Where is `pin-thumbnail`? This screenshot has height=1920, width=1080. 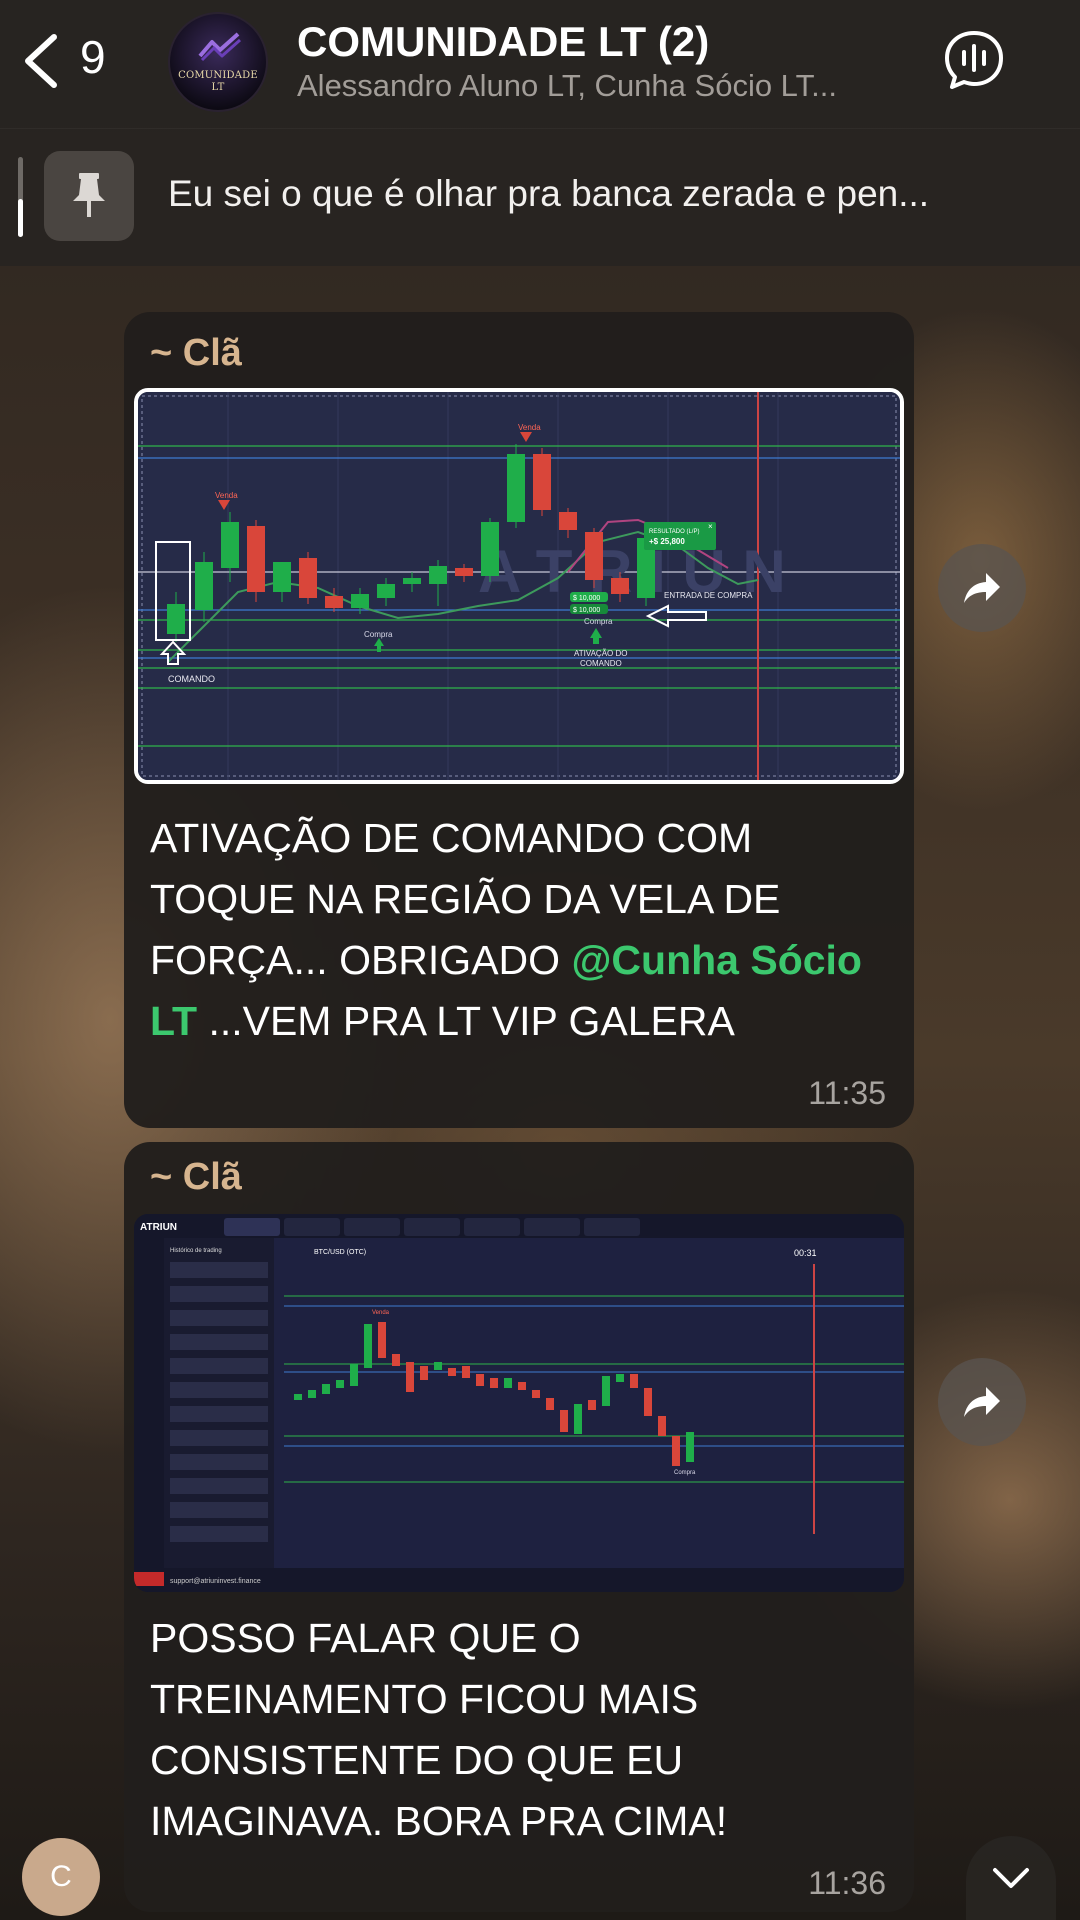
pin-thumbnail is located at coordinates (89, 196).